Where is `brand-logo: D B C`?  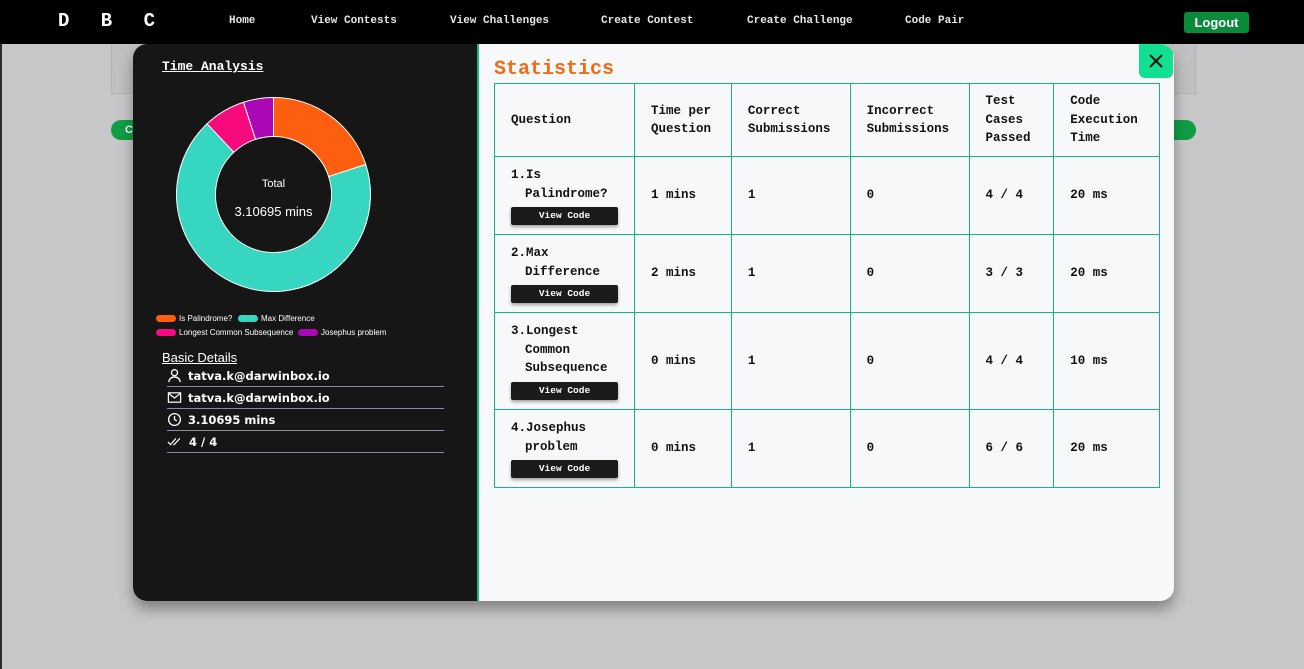
brand-logo: D B C is located at coordinates (111, 21).